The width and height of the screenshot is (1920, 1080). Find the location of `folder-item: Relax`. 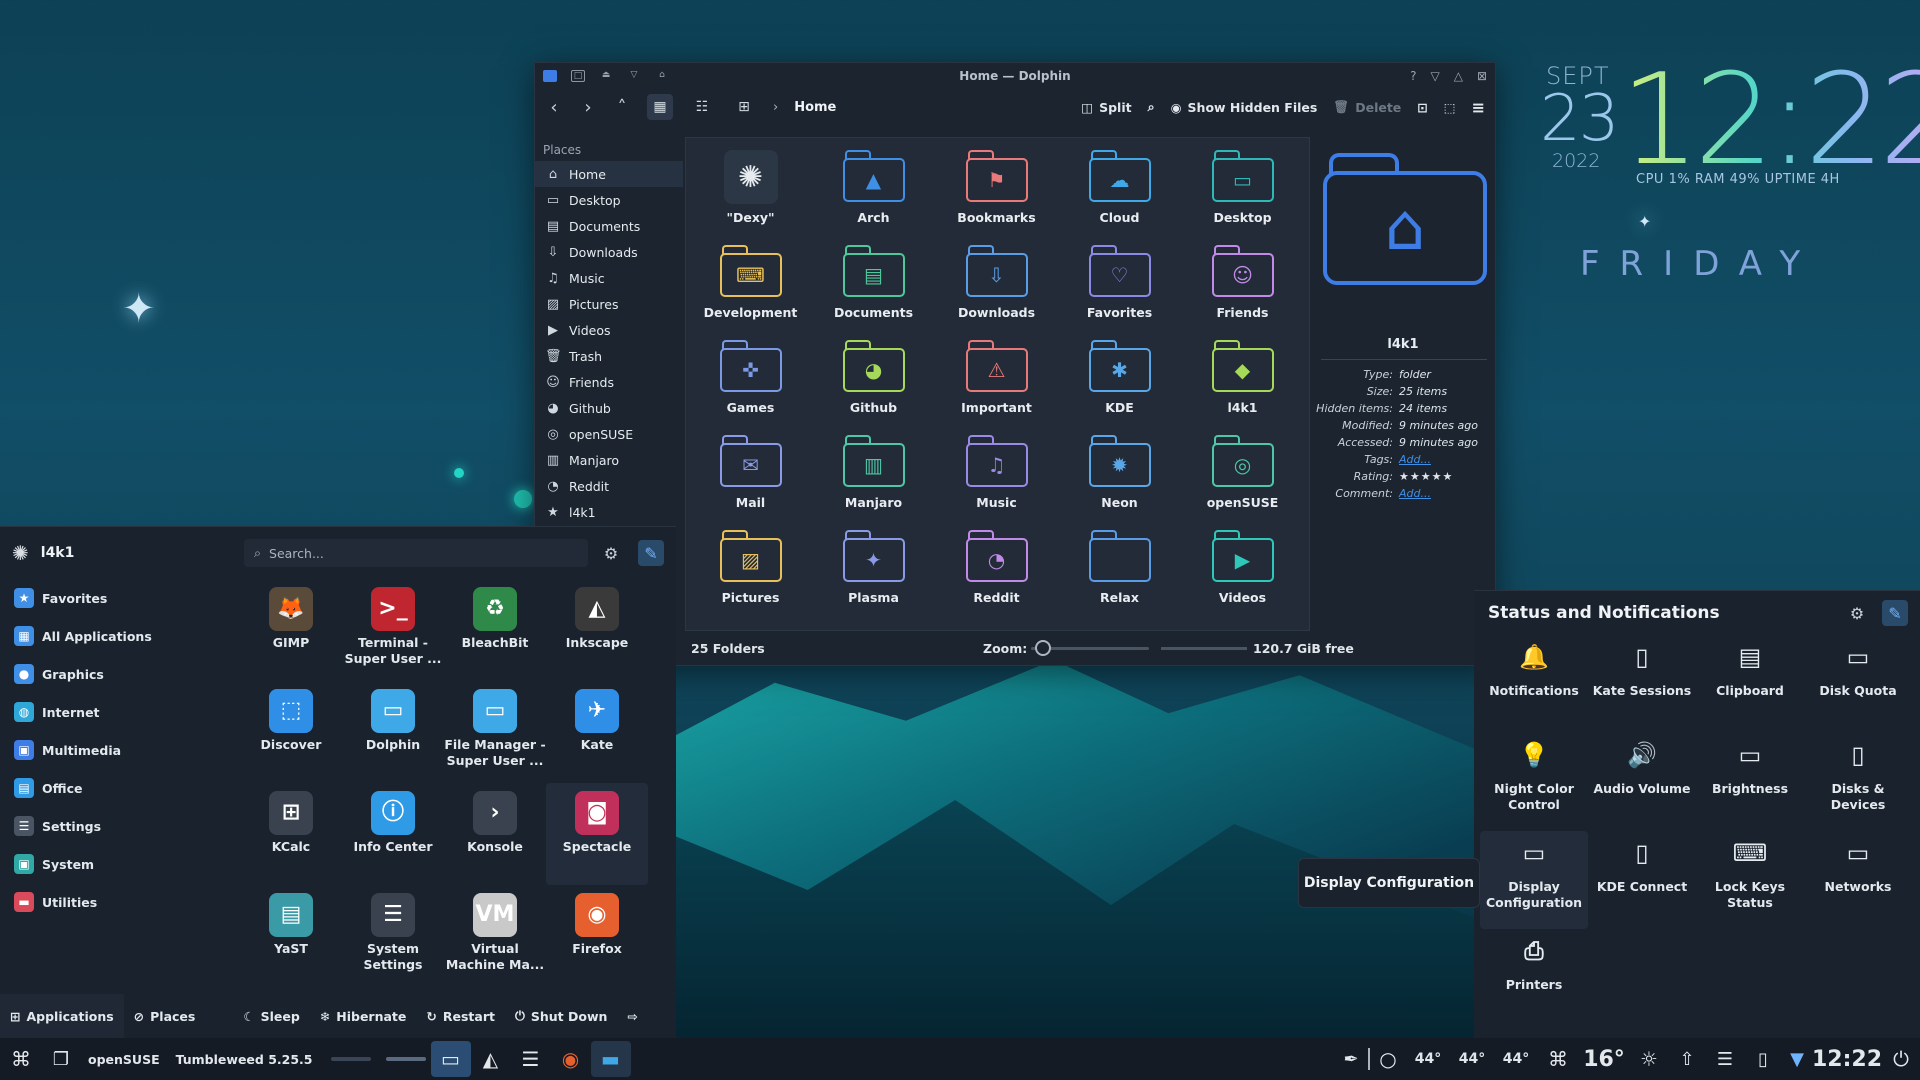

folder-item: Relax is located at coordinates (1119, 571).